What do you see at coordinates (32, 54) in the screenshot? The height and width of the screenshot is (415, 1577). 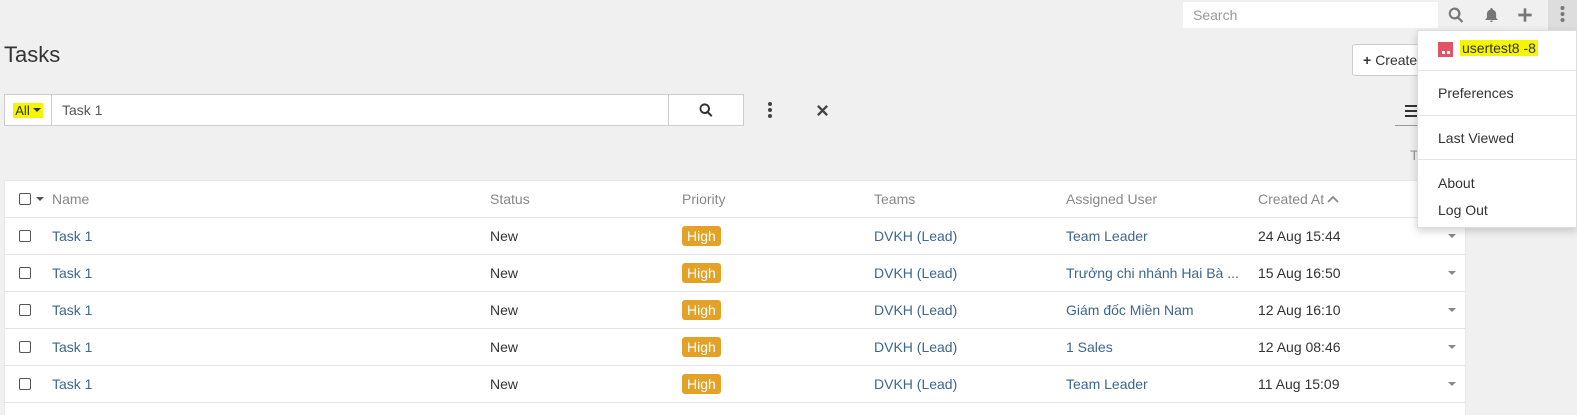 I see `page-title: Tasks` at bounding box center [32, 54].